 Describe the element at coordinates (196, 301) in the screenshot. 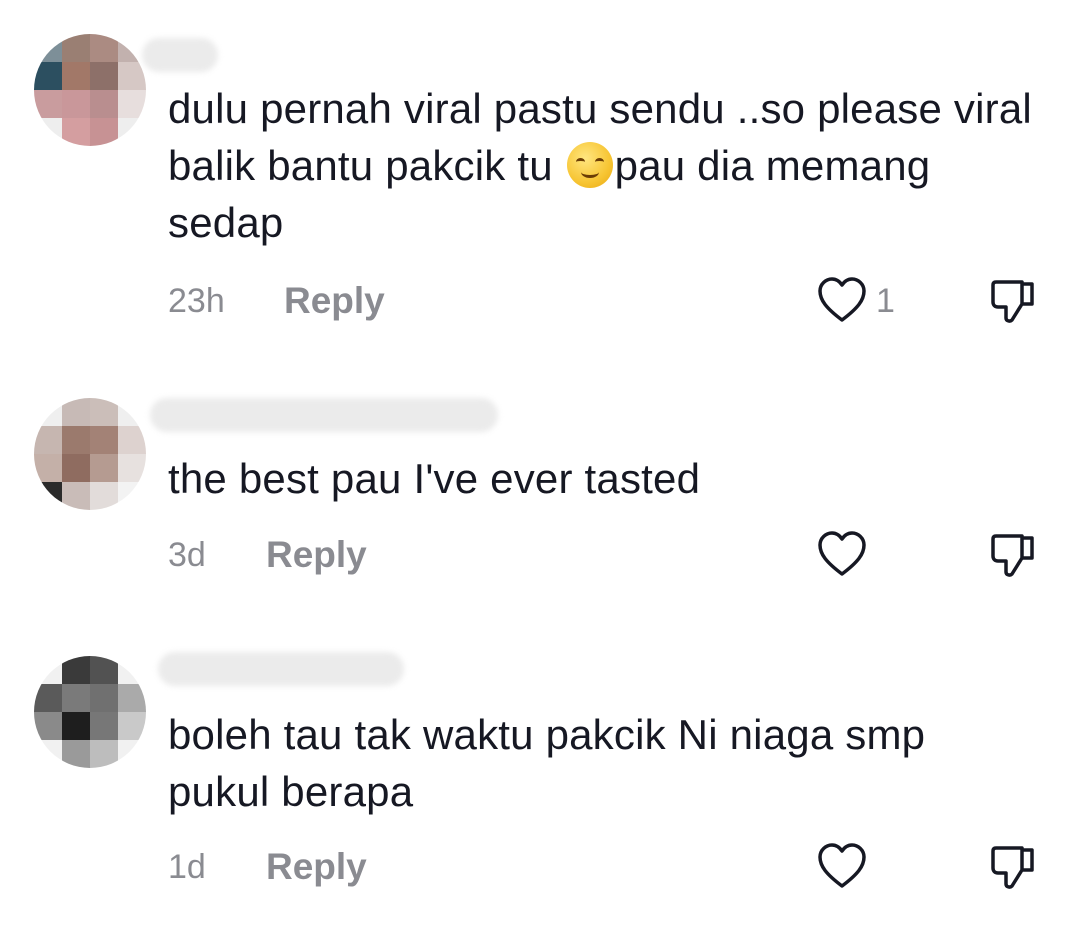

I see `comment-time: 23h` at that location.